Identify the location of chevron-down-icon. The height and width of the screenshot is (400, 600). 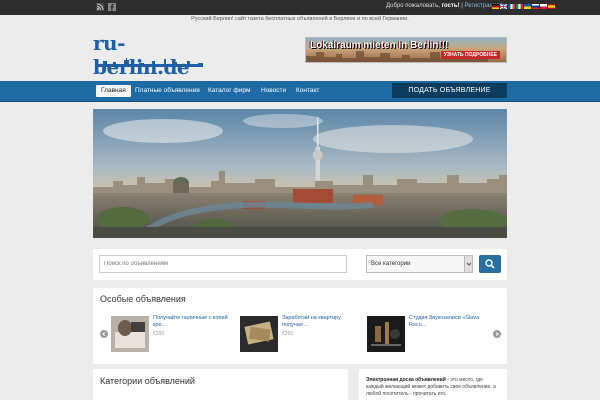
(468, 264).